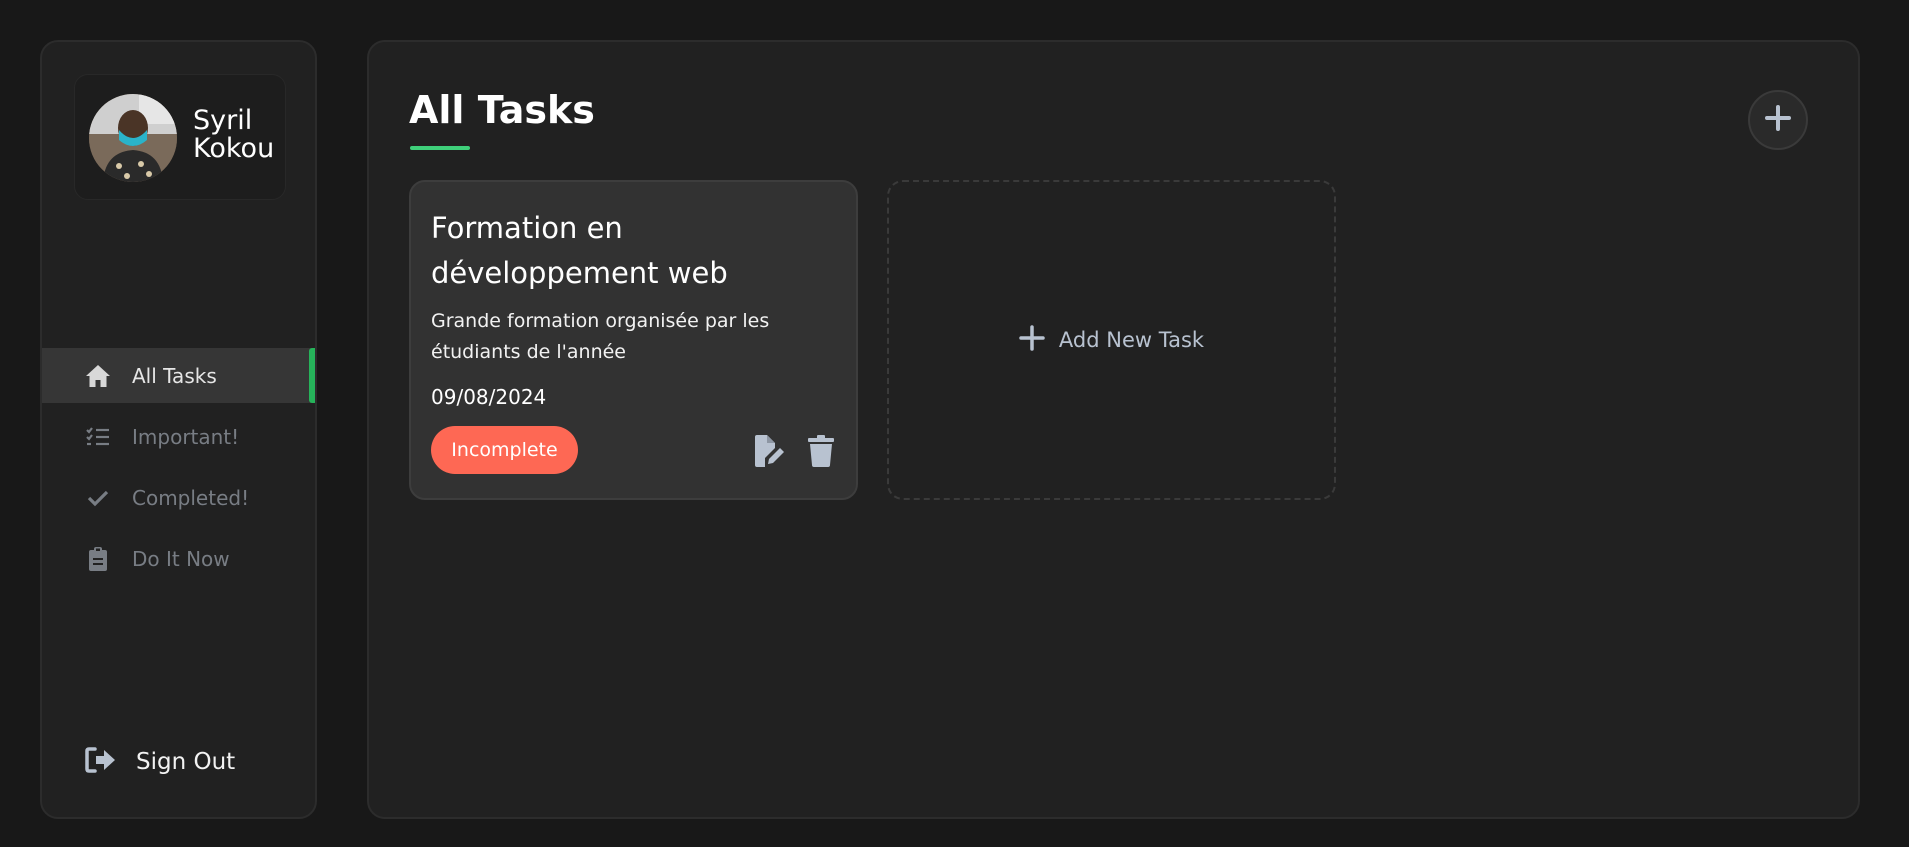  What do you see at coordinates (234, 134) in the screenshot?
I see `user-name: Syril Kokou` at bounding box center [234, 134].